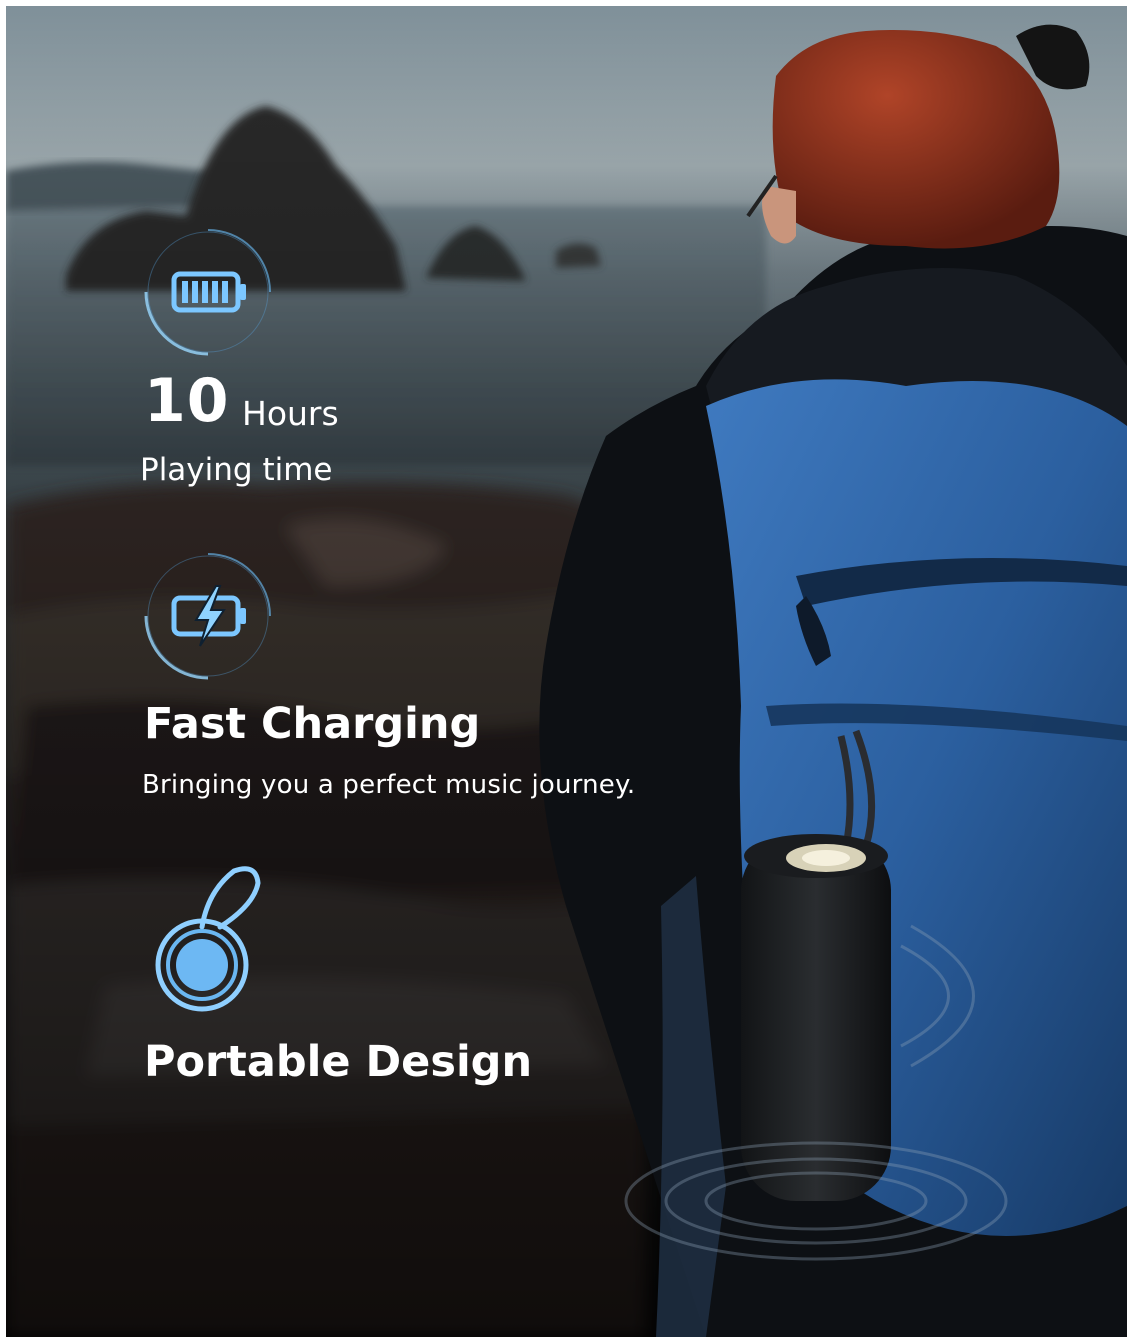 Image resolution: width=1133 pixels, height=1343 pixels. Describe the element at coordinates (338, 1062) in the screenshot. I see `portable-design-title: Portable Design` at that location.